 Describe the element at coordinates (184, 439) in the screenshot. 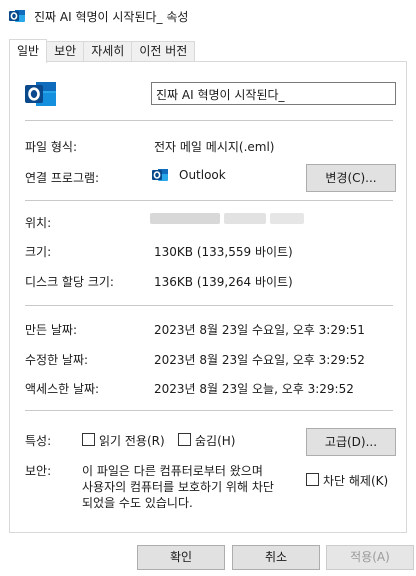

I see `hidden-checkbox` at that location.